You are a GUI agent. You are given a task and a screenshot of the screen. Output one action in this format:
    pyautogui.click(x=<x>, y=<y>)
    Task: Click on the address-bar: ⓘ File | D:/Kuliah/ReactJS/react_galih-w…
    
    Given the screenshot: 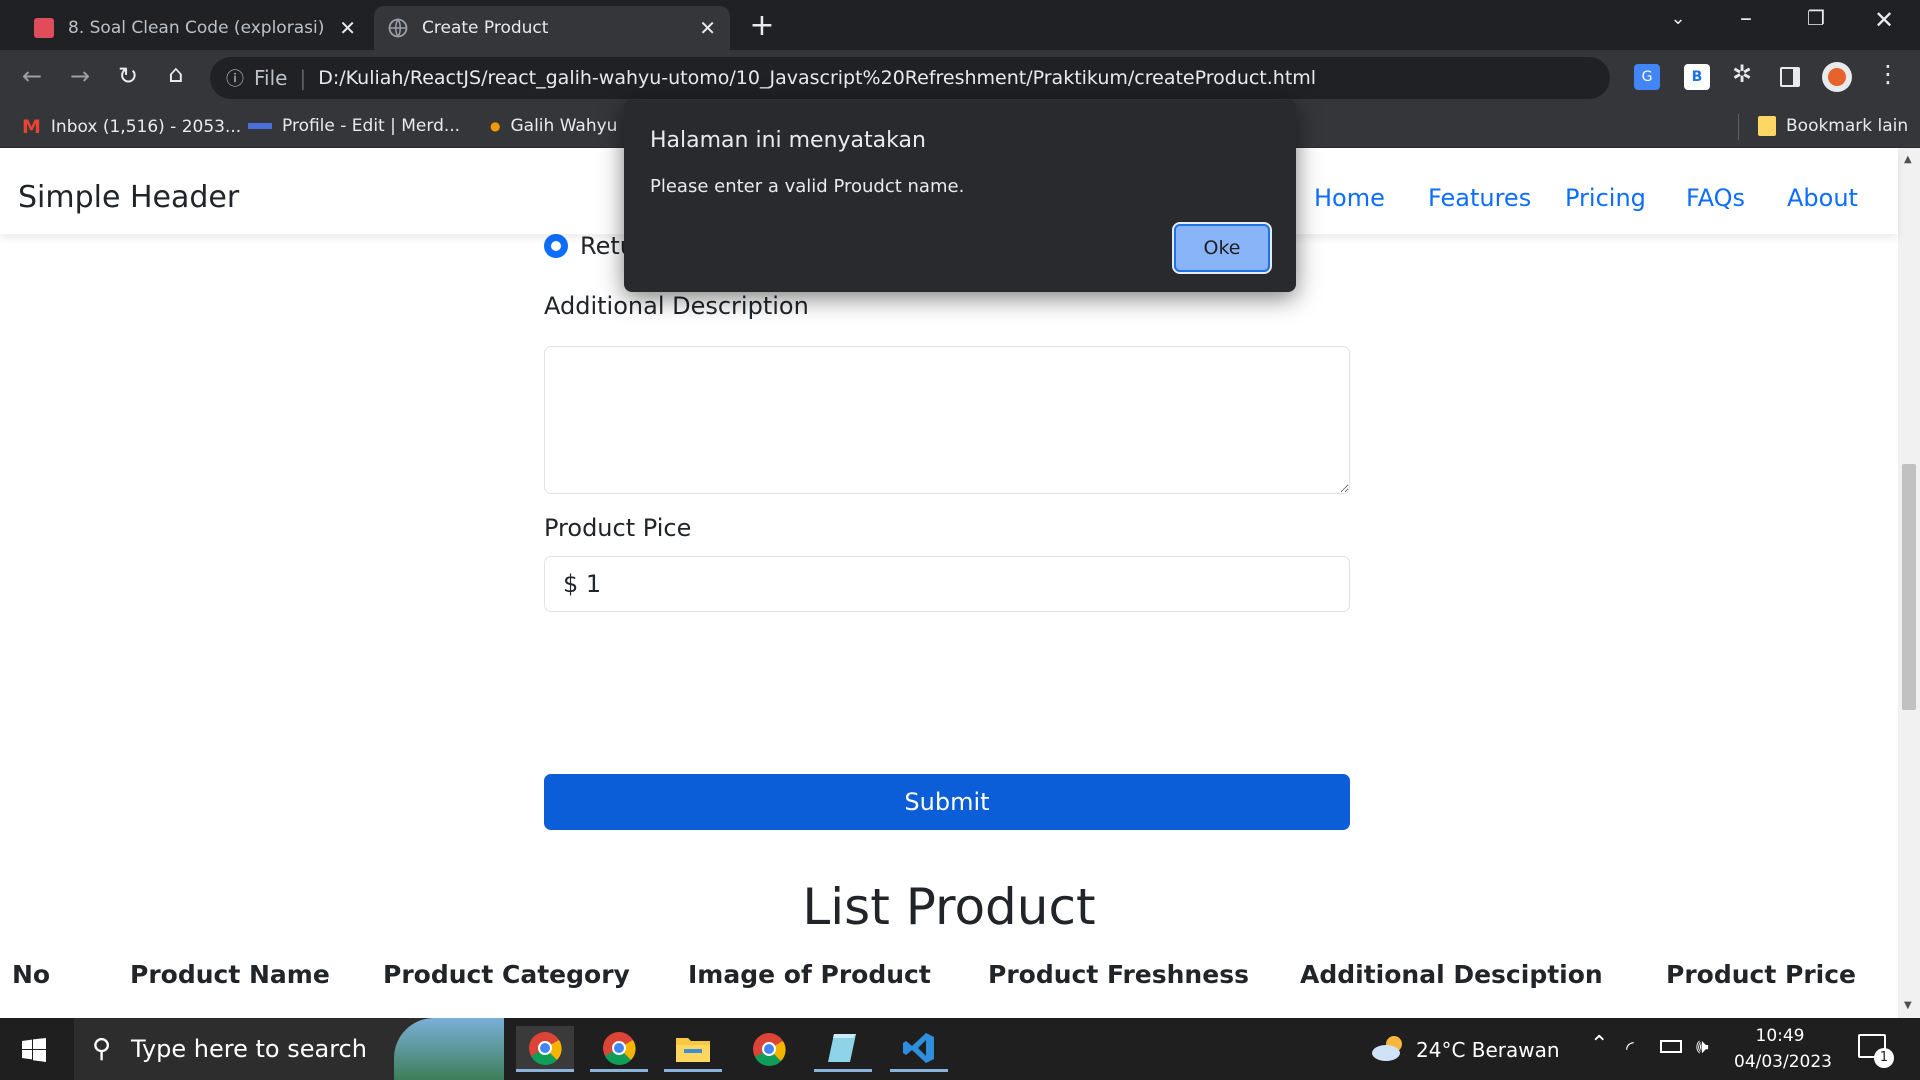 What is the action you would take?
    pyautogui.click(x=910, y=78)
    